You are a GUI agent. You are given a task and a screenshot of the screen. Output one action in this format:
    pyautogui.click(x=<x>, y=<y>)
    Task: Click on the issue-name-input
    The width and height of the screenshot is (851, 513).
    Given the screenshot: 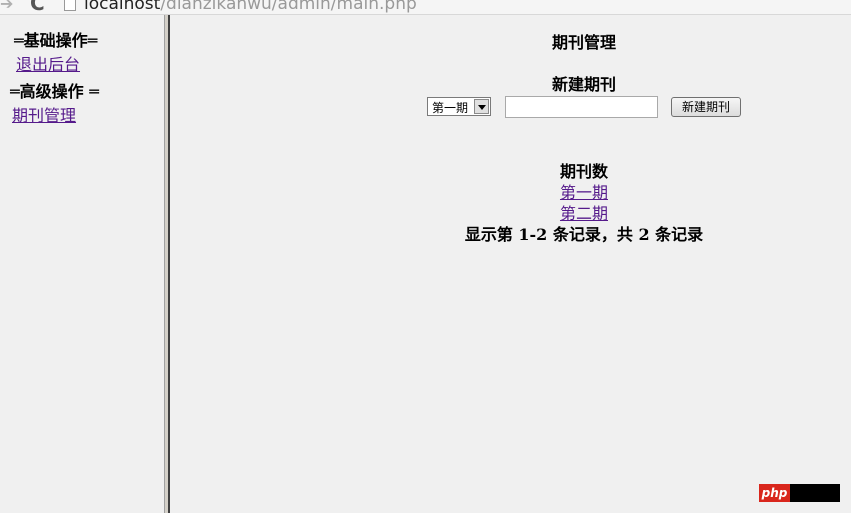 What is the action you would take?
    pyautogui.click(x=581, y=107)
    